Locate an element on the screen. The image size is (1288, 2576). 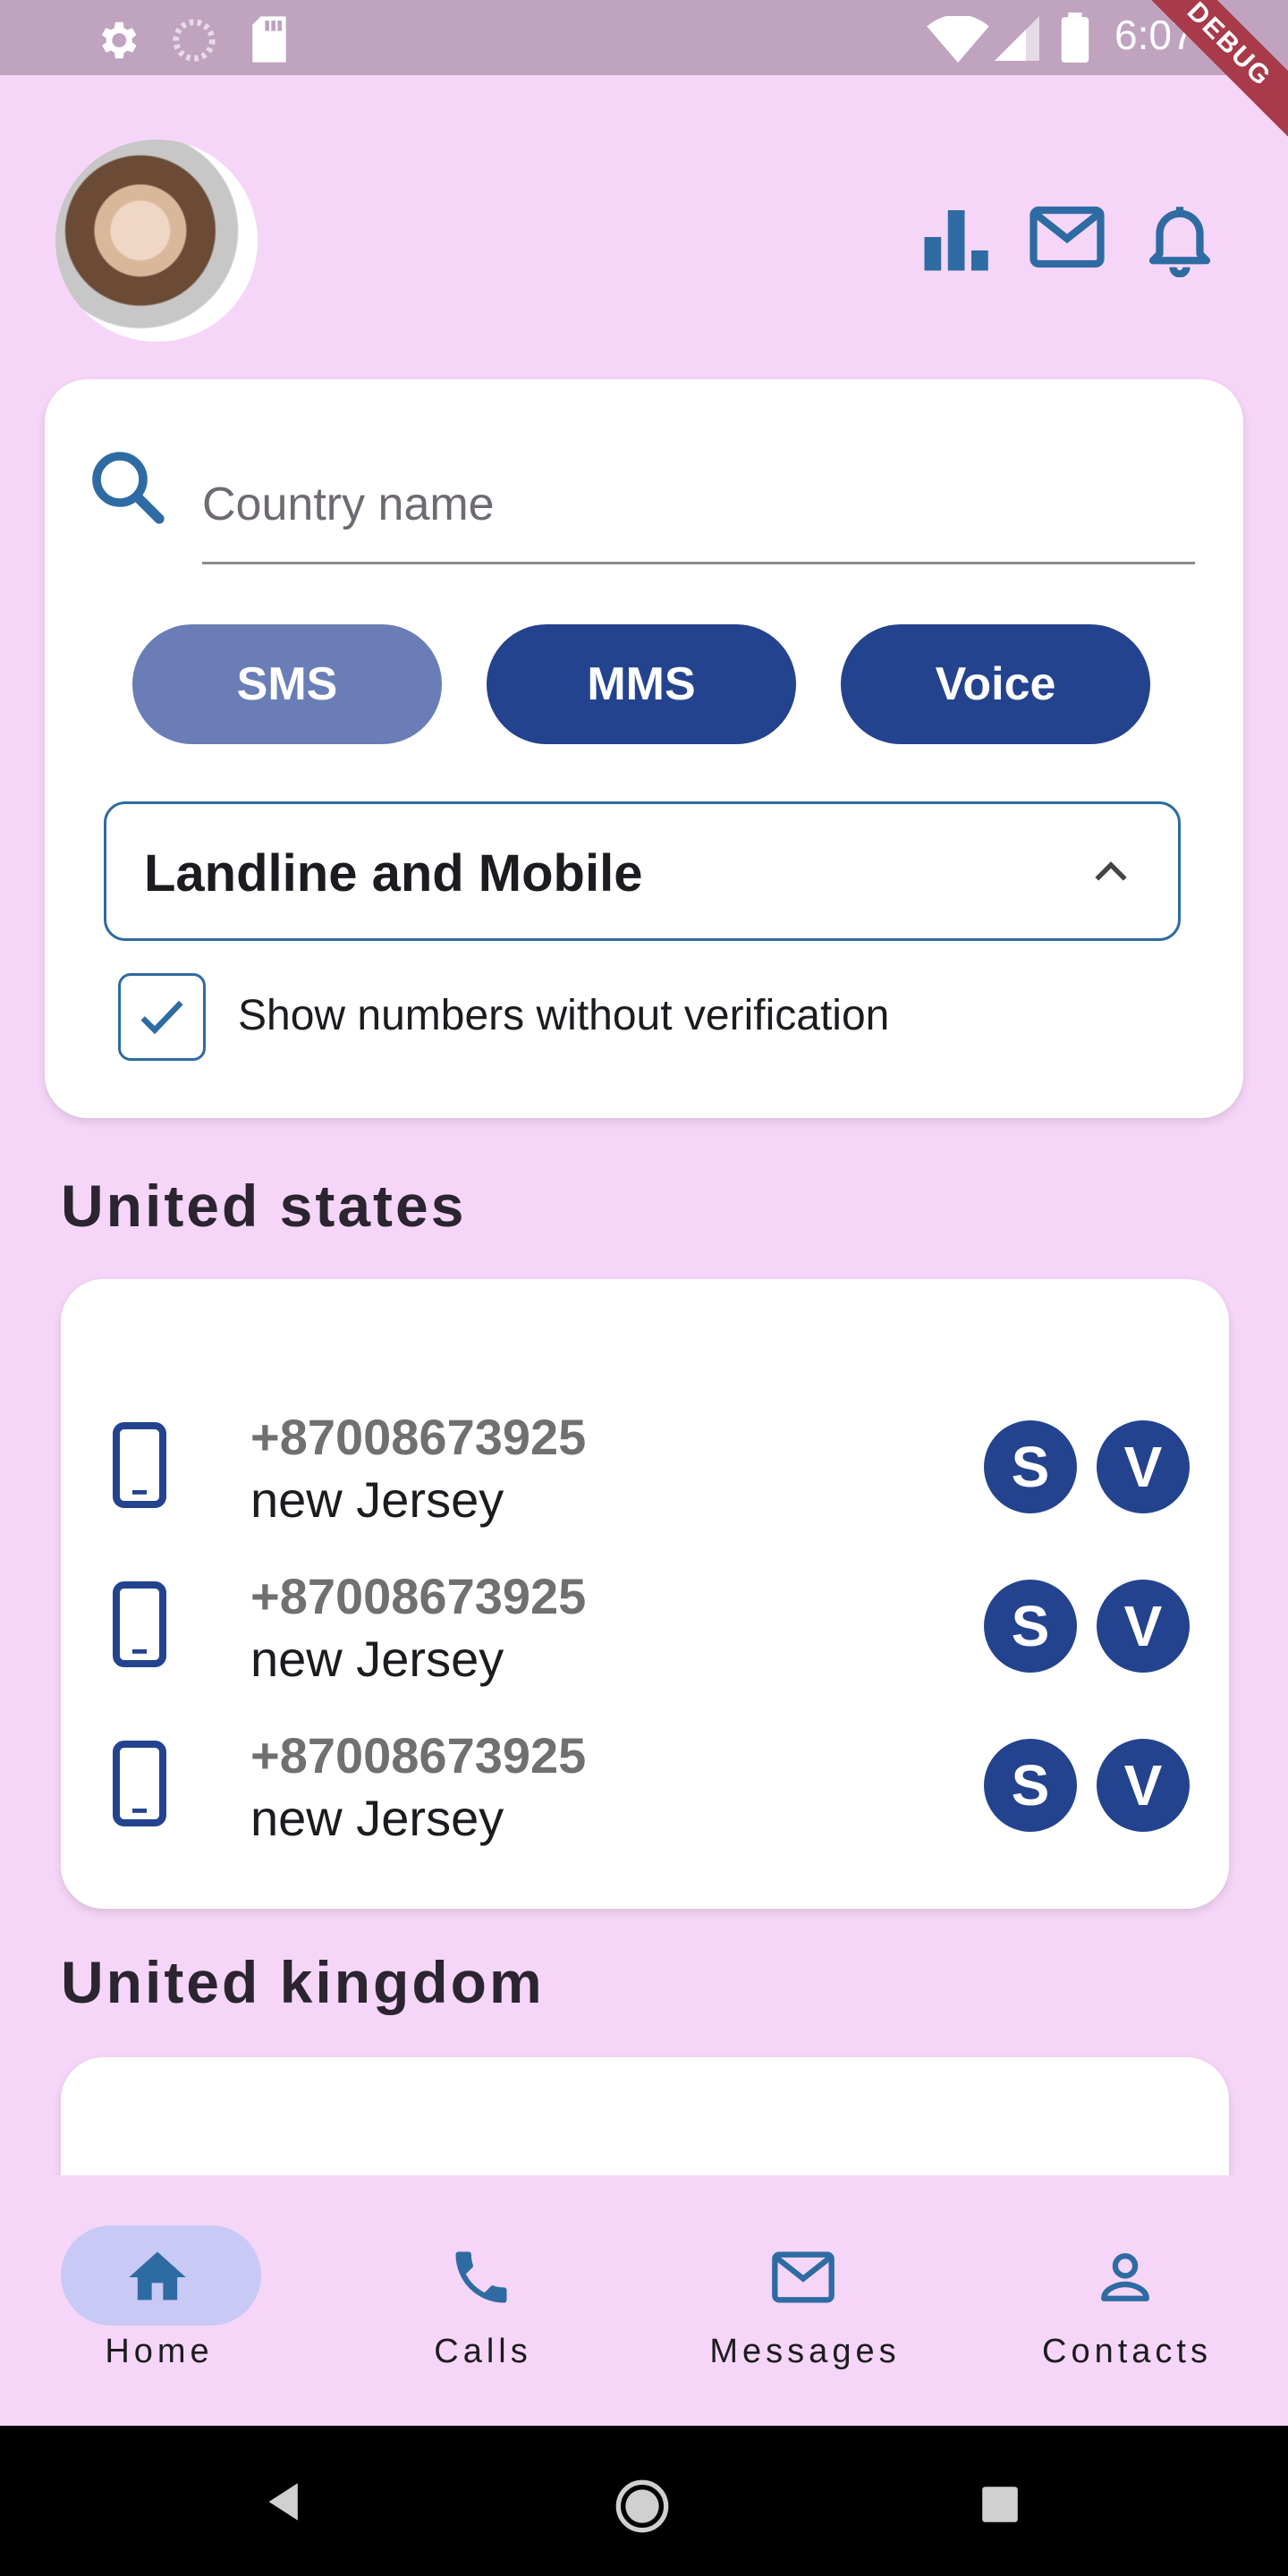
checkbox-label: Show numbers without verification is located at coordinates (564, 1015).